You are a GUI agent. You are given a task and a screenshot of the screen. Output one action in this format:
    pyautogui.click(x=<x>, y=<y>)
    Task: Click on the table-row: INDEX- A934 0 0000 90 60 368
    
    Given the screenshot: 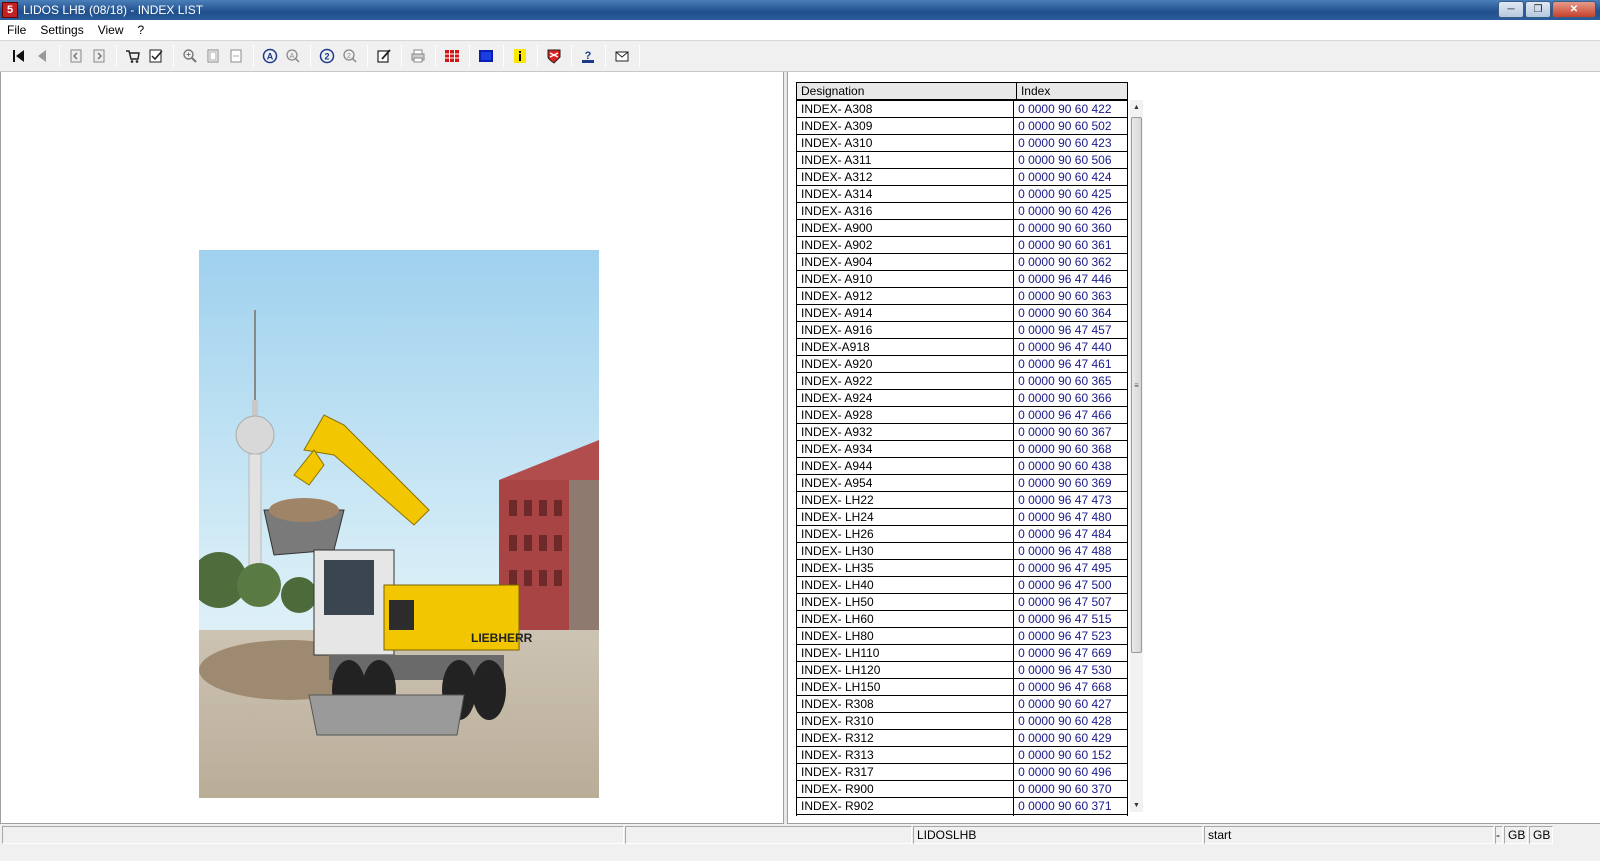 What is the action you would take?
    pyautogui.click(x=962, y=449)
    